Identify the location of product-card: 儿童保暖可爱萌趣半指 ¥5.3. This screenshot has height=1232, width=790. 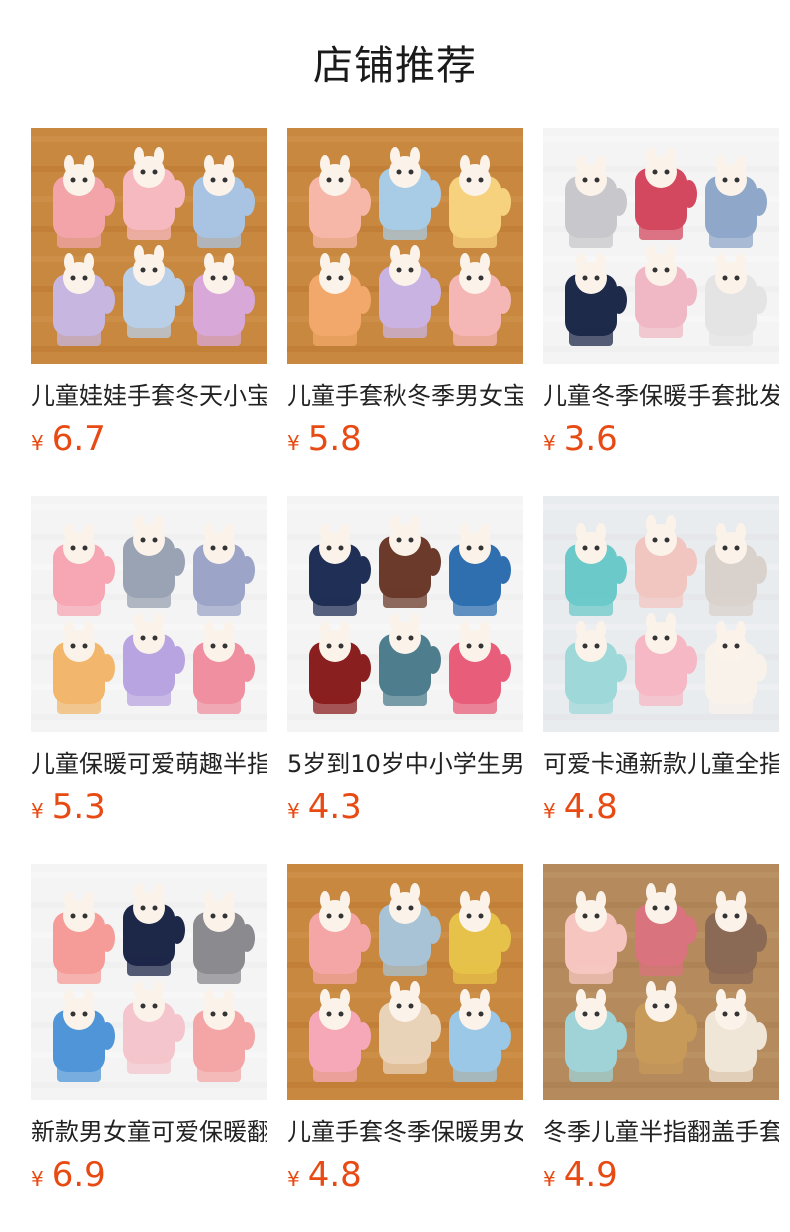
(149, 680).